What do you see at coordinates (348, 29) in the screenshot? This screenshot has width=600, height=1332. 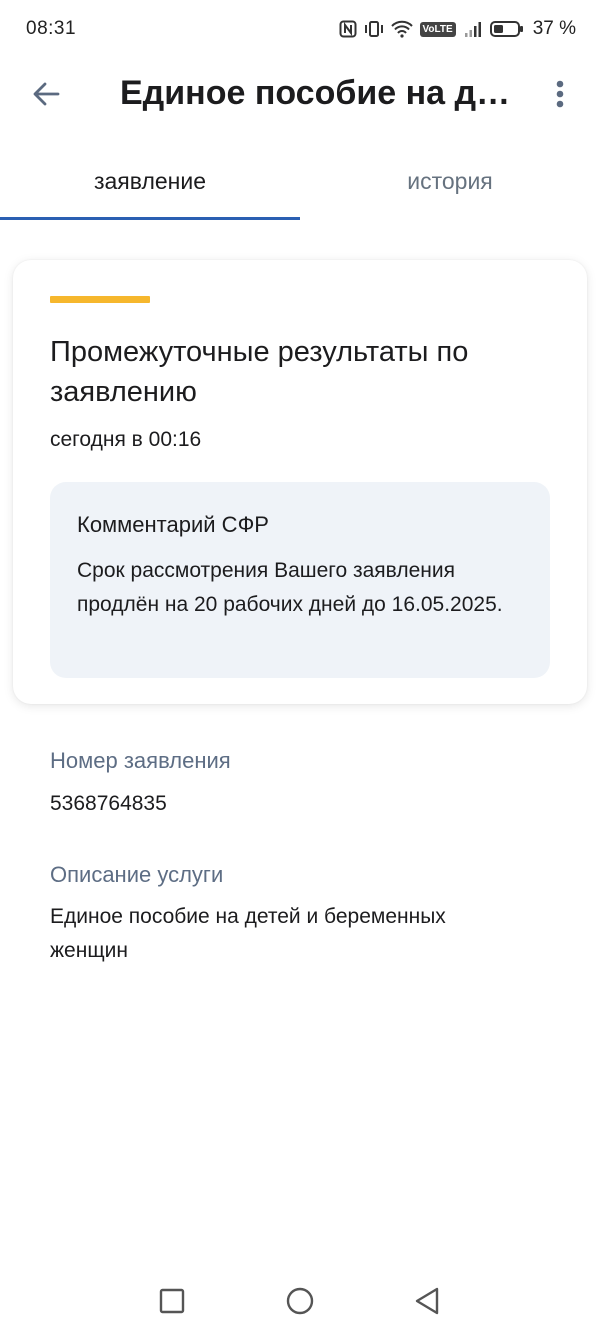 I see `nfc-icon` at bounding box center [348, 29].